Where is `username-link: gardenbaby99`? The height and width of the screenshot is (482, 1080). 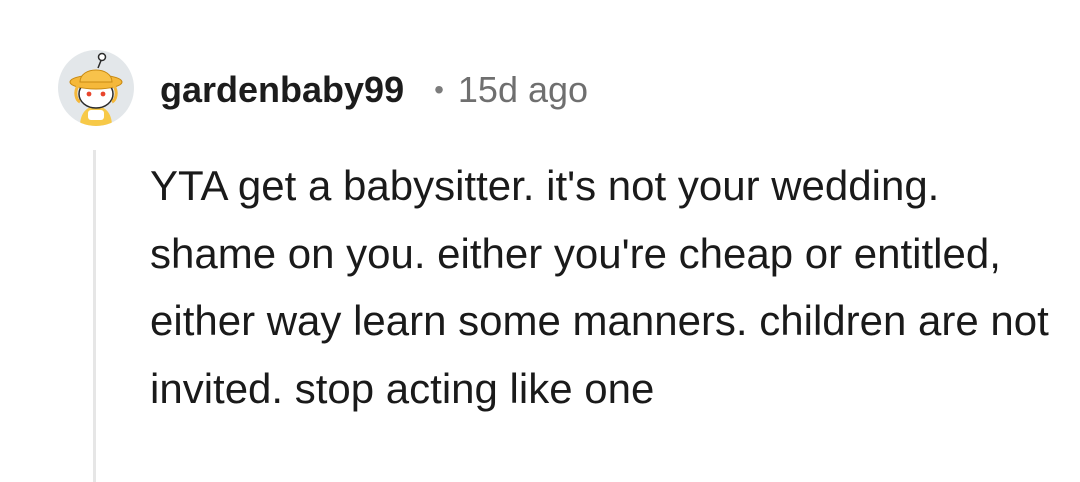 username-link: gardenbaby99 is located at coordinates (282, 90).